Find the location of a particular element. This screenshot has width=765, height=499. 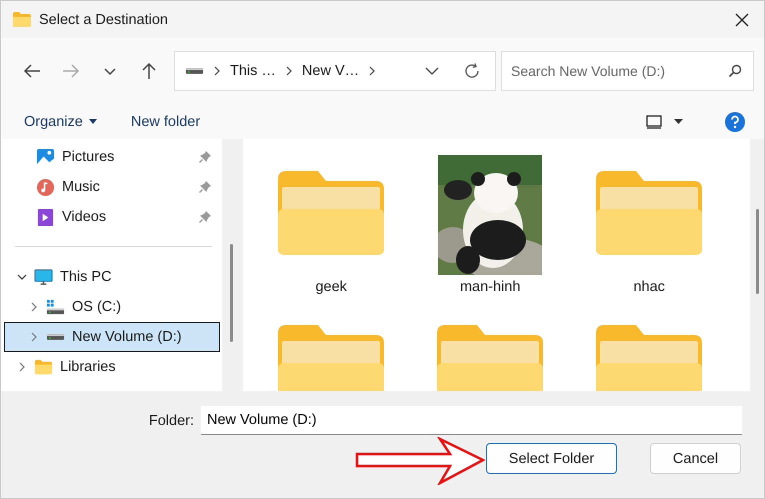

tree-item: Libraries is located at coordinates (112, 367).